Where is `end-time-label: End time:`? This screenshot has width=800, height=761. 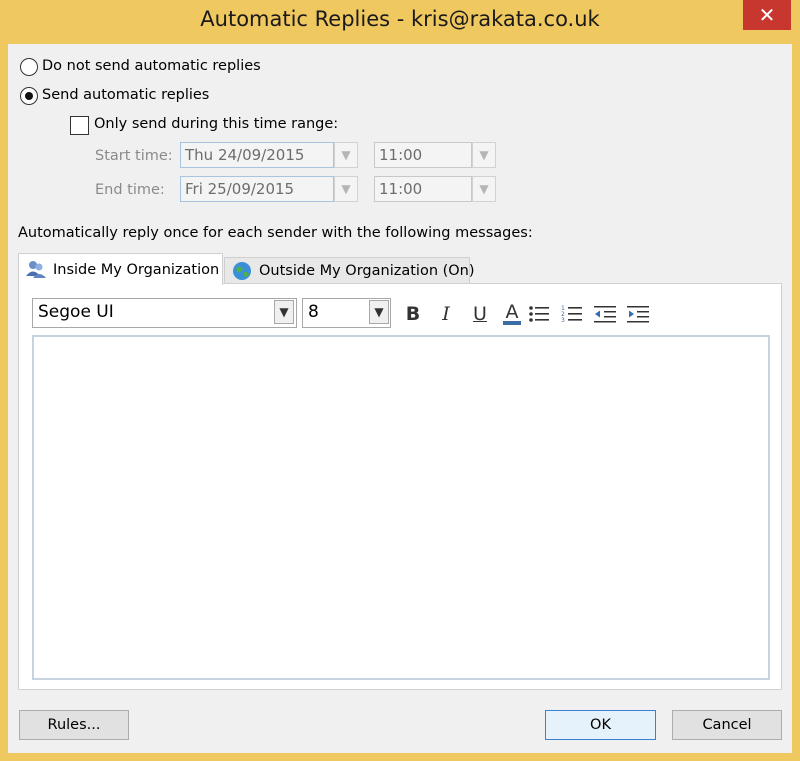
end-time-label: End time: is located at coordinates (130, 190).